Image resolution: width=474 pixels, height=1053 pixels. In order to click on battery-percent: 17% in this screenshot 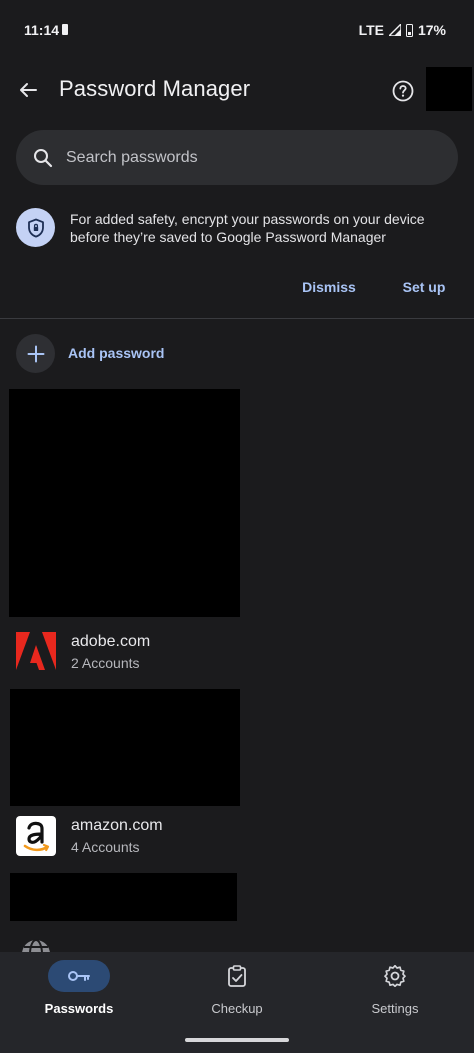, I will do `click(431, 30)`.